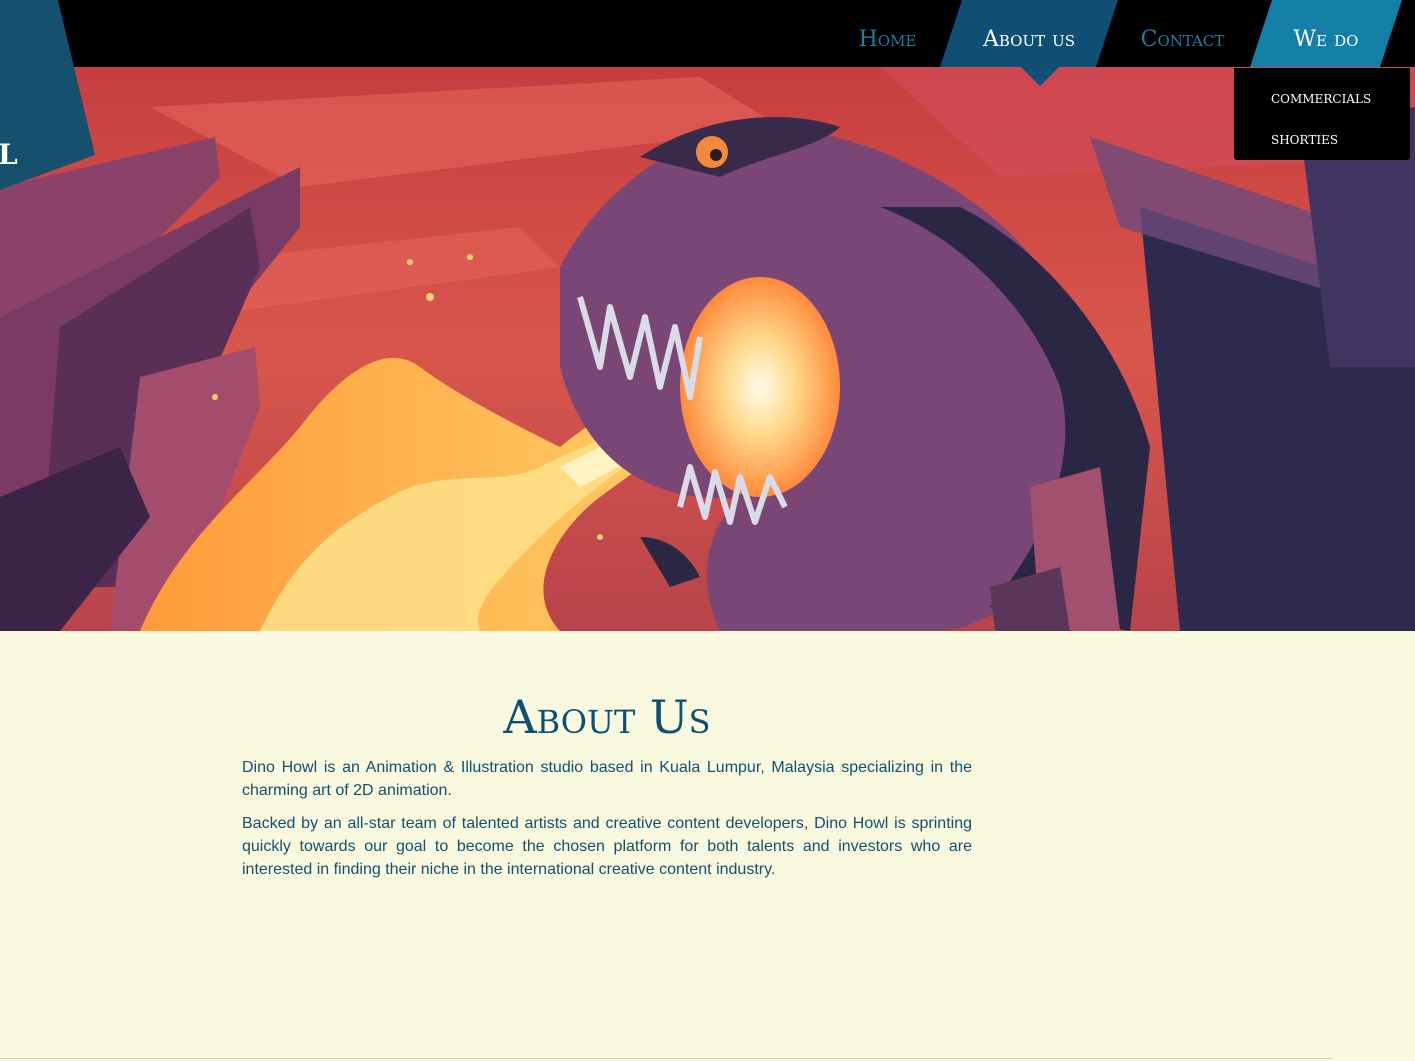 The width and height of the screenshot is (1415, 1061). I want to click on footer-divider, so click(666, 1058).